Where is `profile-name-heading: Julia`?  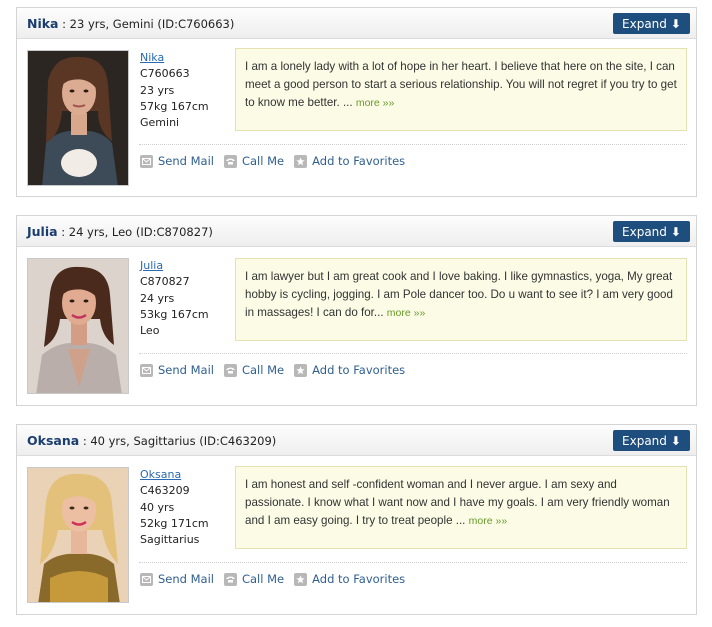 profile-name-heading: Julia is located at coordinates (42, 231).